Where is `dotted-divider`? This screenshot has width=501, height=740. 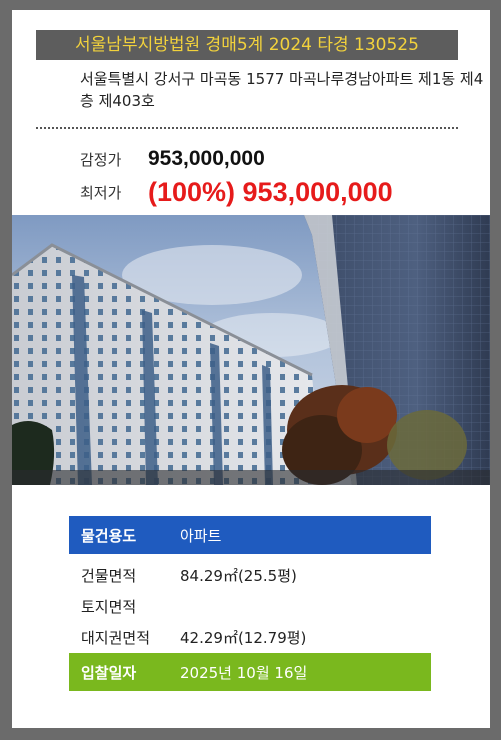
dotted-divider is located at coordinates (247, 128).